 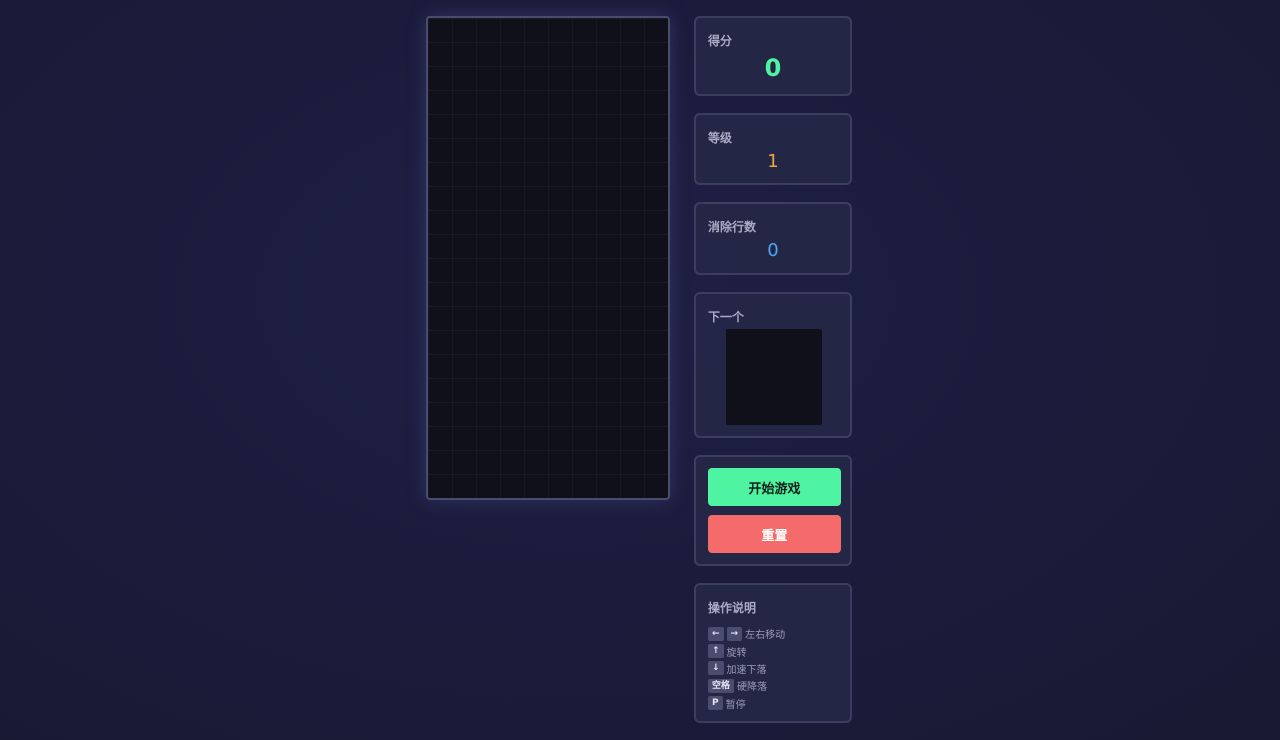 I want to click on help-item-pause: P 暂停, so click(x=746, y=703).